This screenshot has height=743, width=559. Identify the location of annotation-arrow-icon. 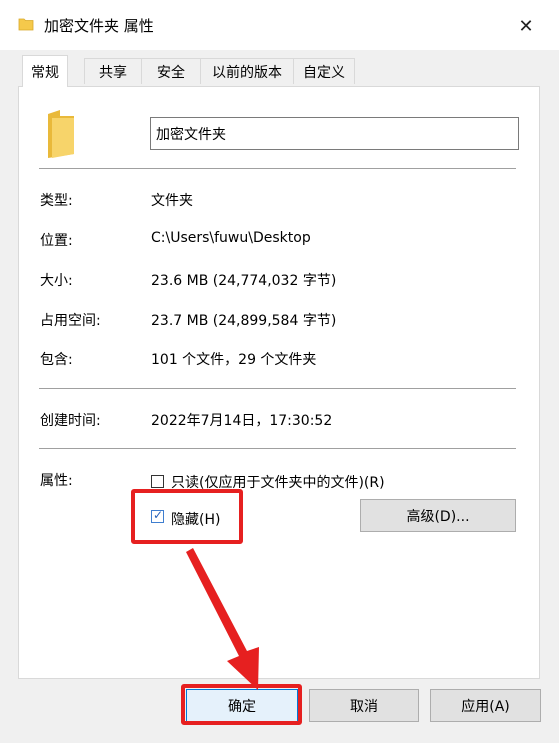
(222, 619).